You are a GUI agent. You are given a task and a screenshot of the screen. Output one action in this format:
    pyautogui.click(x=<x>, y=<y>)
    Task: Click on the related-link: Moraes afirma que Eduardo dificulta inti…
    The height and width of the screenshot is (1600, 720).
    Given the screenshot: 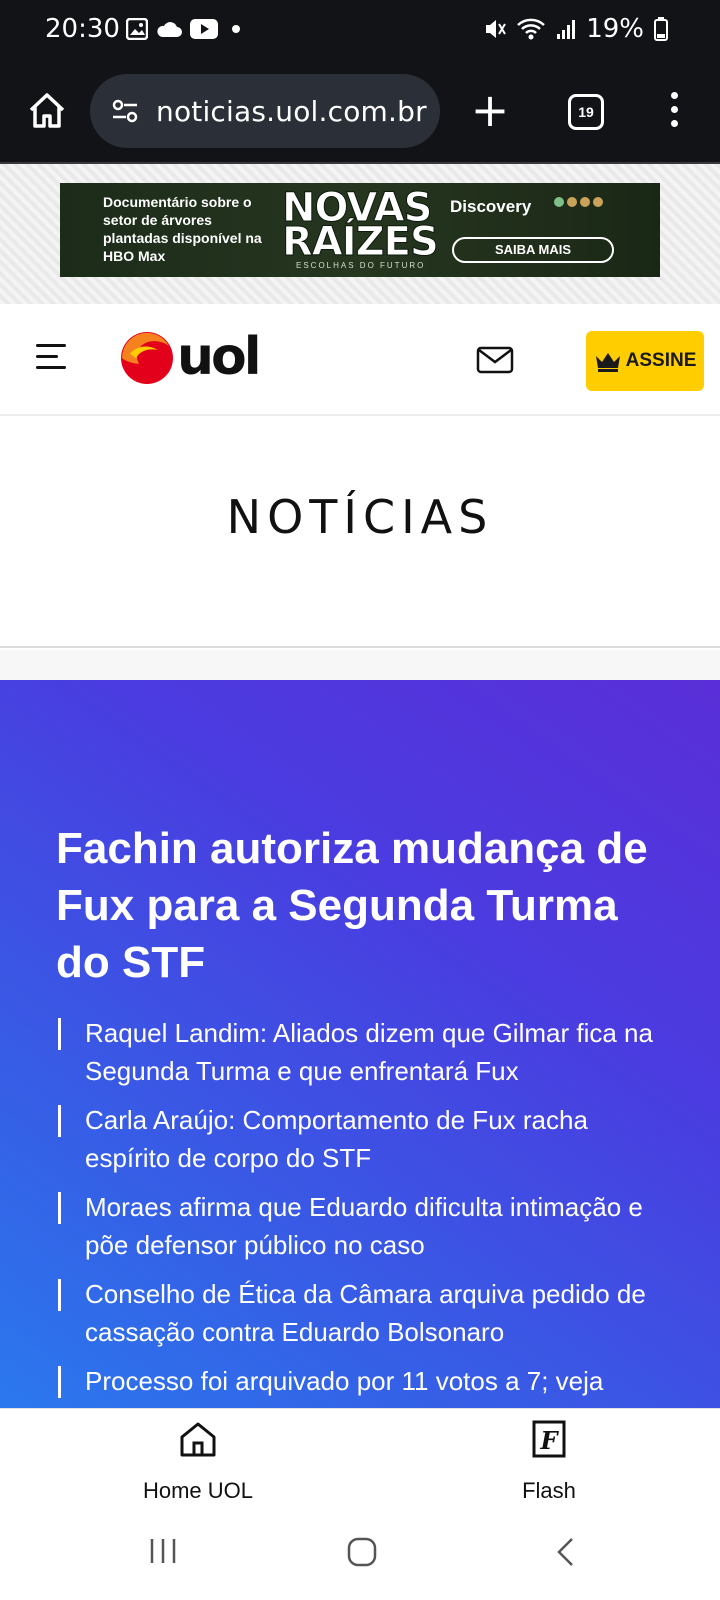 What is the action you would take?
    pyautogui.click(x=368, y=1226)
    